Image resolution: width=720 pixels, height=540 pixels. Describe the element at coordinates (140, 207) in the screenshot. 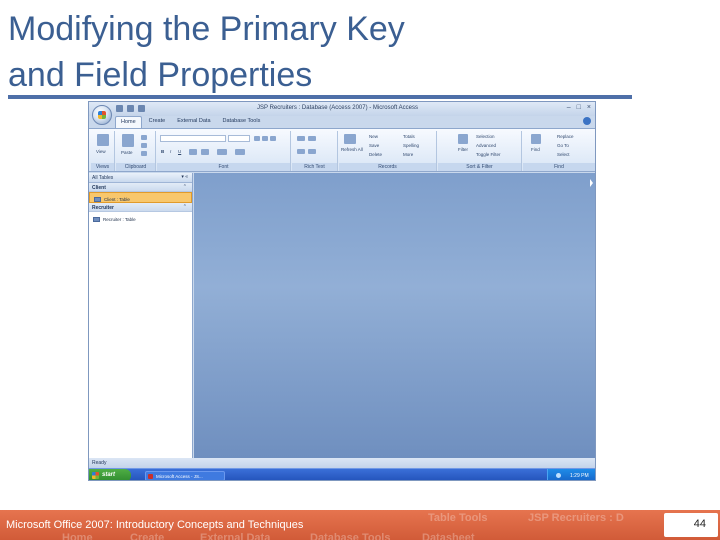

I see `nav-group-recruiter: Recruiter ⌃` at that location.